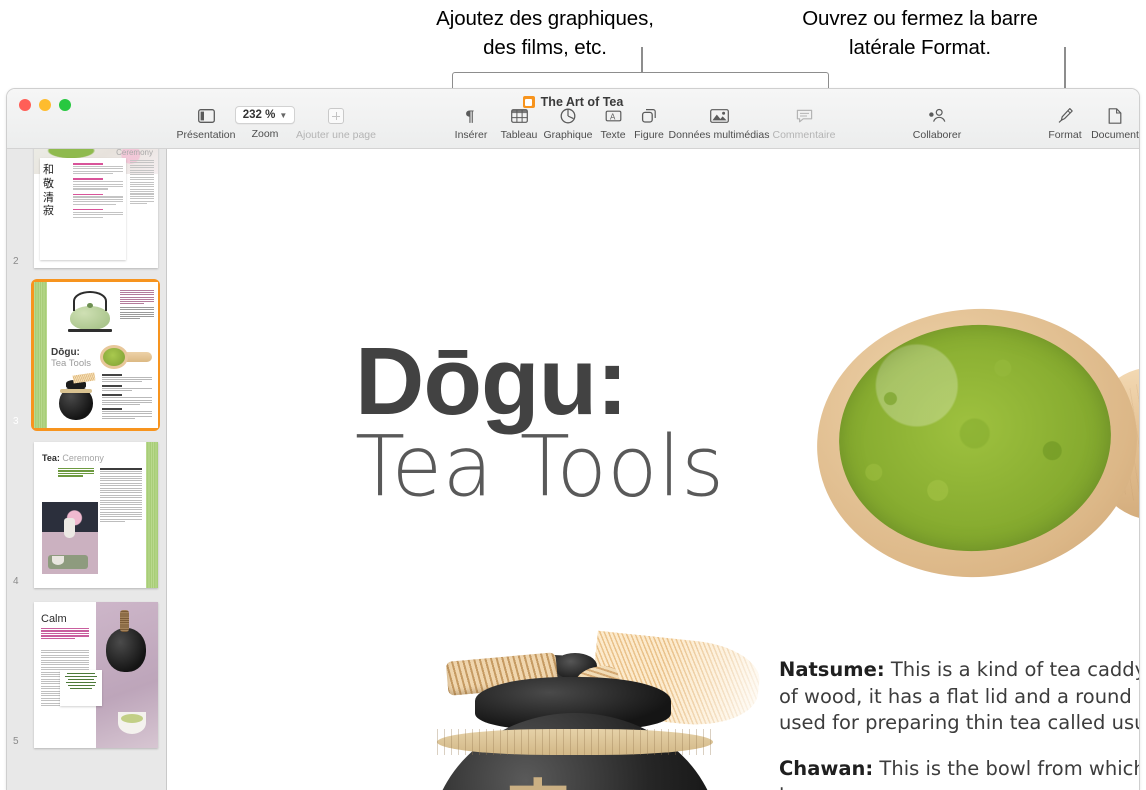  I want to click on thumbnail-page-3: 3 Dōgu: Tea Tools, so click(86, 355).